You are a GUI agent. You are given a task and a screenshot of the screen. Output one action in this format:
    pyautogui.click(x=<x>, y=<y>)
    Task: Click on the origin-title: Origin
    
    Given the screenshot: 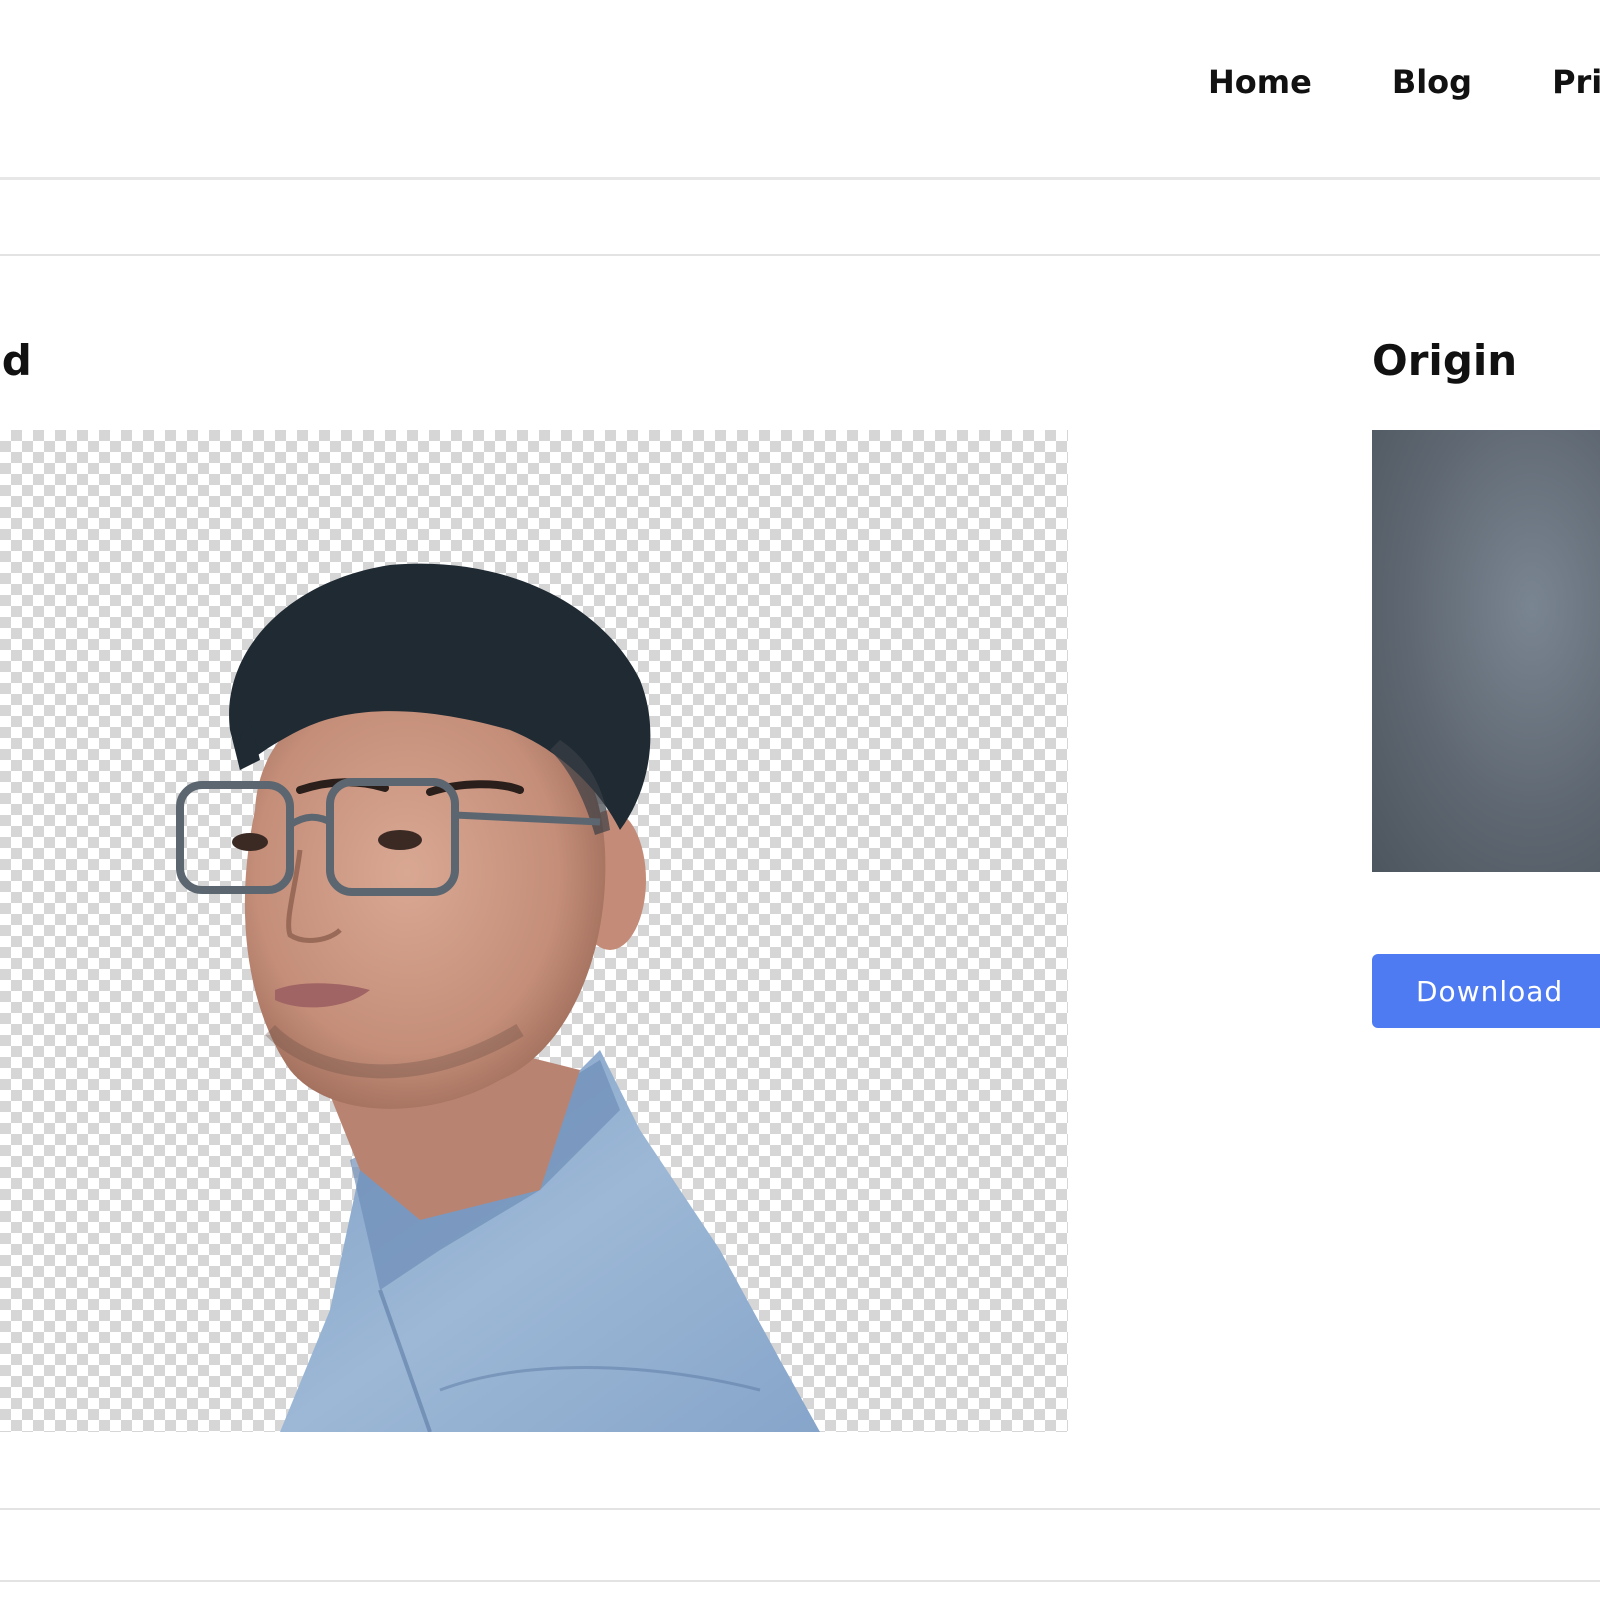 What is the action you would take?
    pyautogui.click(x=1445, y=360)
    